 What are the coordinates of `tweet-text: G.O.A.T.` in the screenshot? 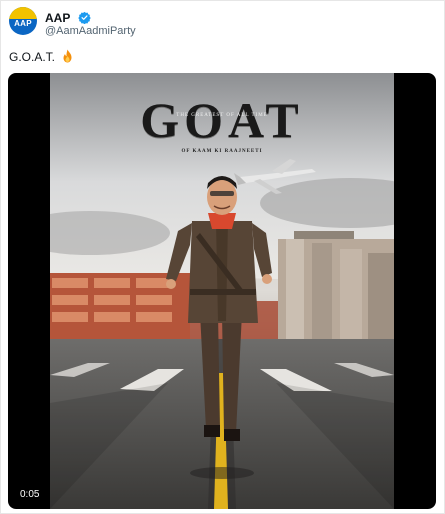 It's located at (41, 57).